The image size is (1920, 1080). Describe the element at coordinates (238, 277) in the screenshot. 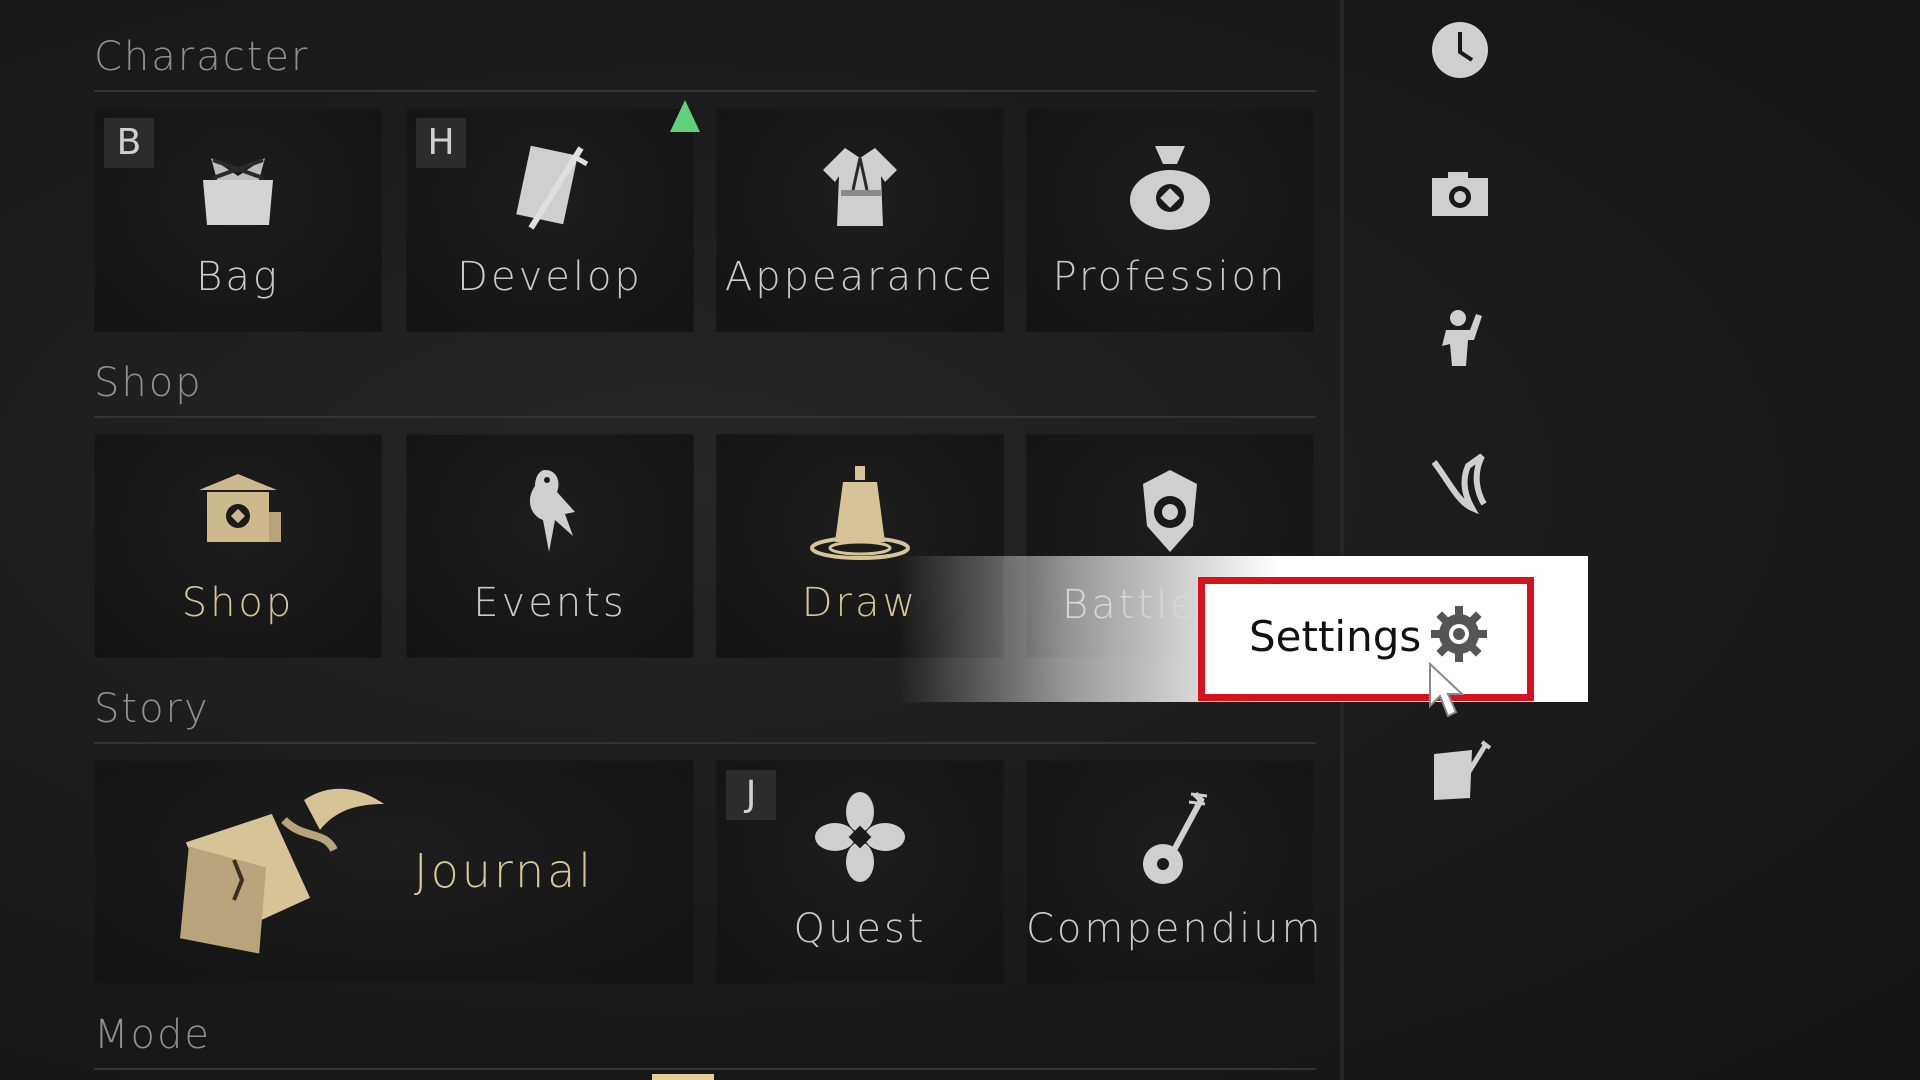

I see `tile-label: Bag` at that location.